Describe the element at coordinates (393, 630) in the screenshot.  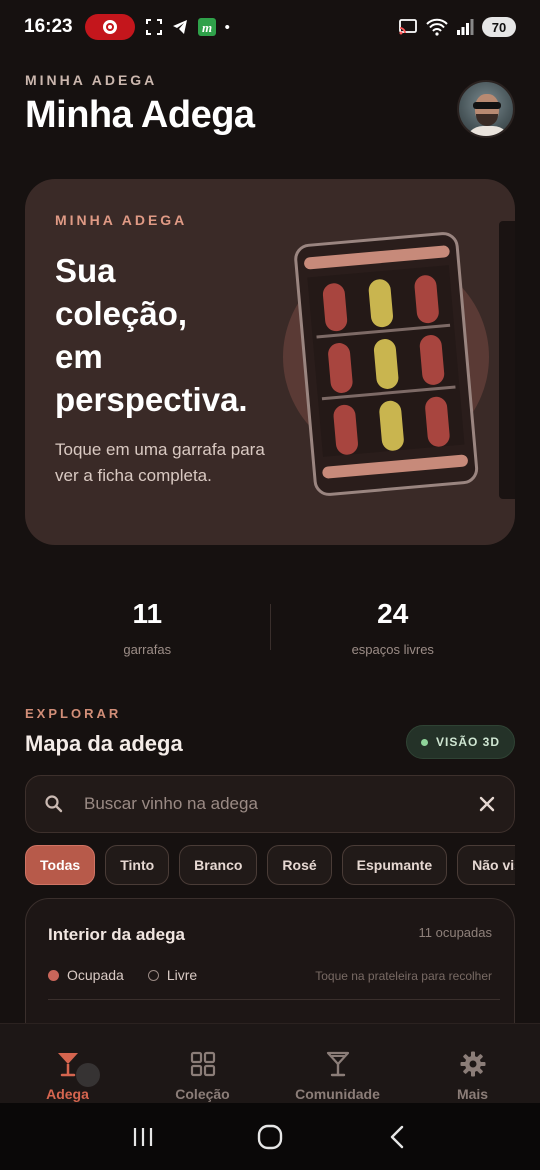
I see `stat-free-slots: 24 espaços livres` at that location.